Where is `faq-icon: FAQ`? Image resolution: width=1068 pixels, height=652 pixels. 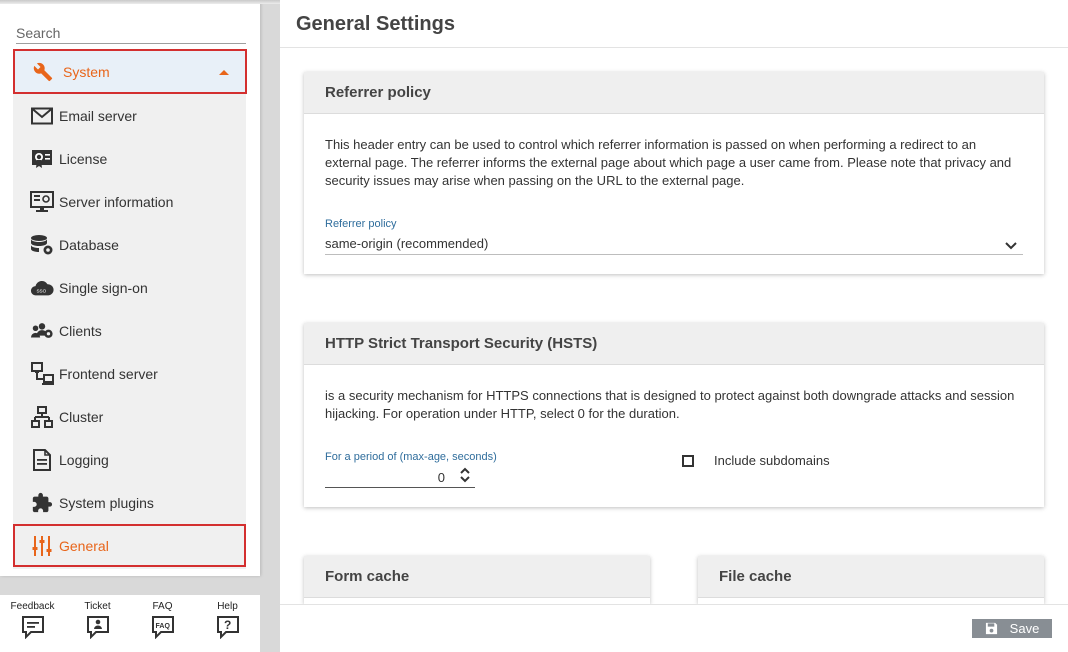 faq-icon: FAQ is located at coordinates (163, 629).